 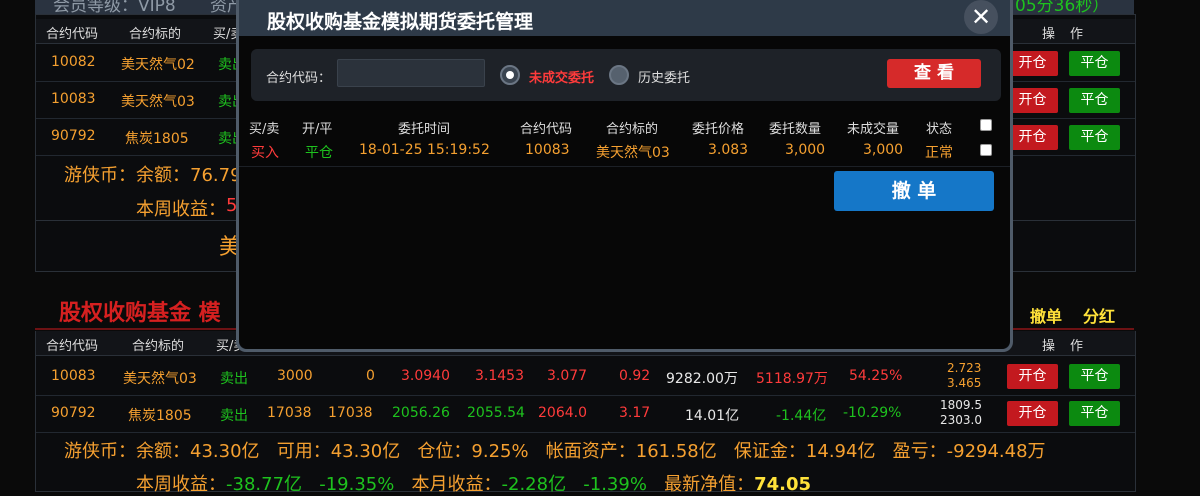 What do you see at coordinates (411, 73) in the screenshot?
I see `contract-code-input` at bounding box center [411, 73].